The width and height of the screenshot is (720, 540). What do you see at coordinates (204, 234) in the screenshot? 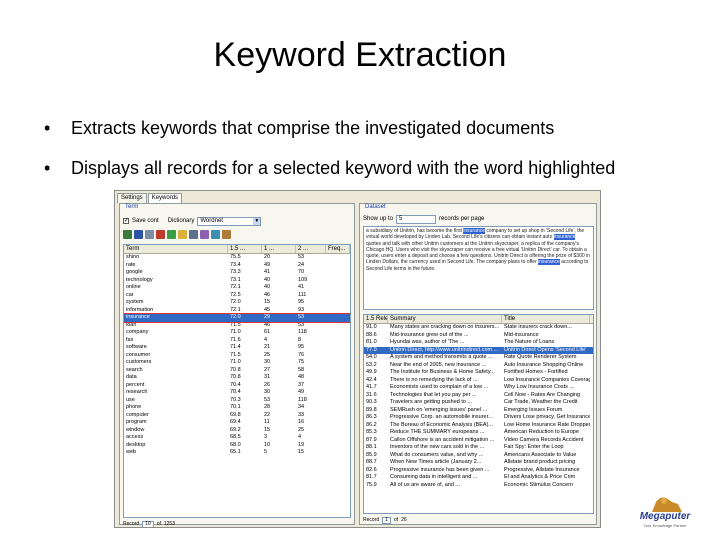
I see `chart-icon` at bounding box center [204, 234].